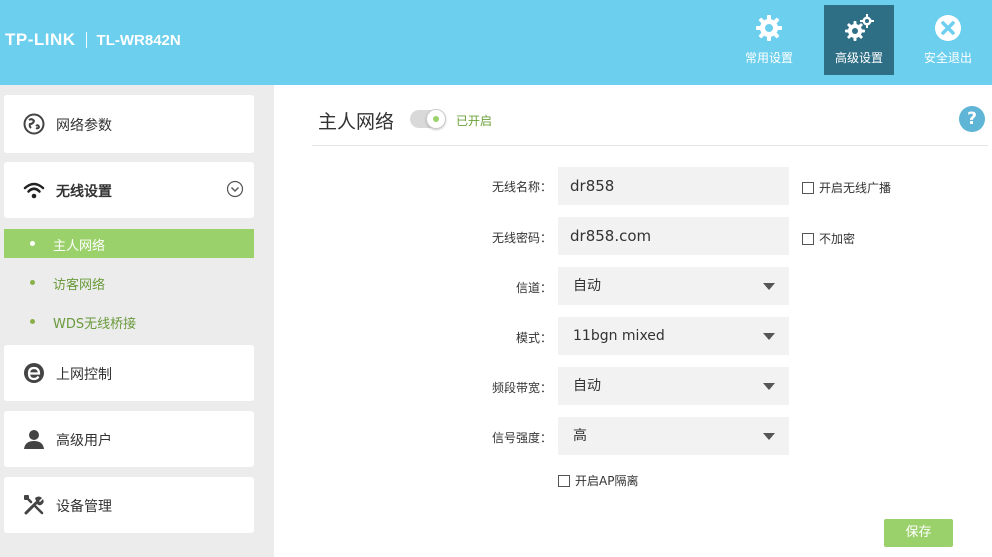 This screenshot has width=992, height=557. I want to click on save-button: 保存, so click(918, 533).